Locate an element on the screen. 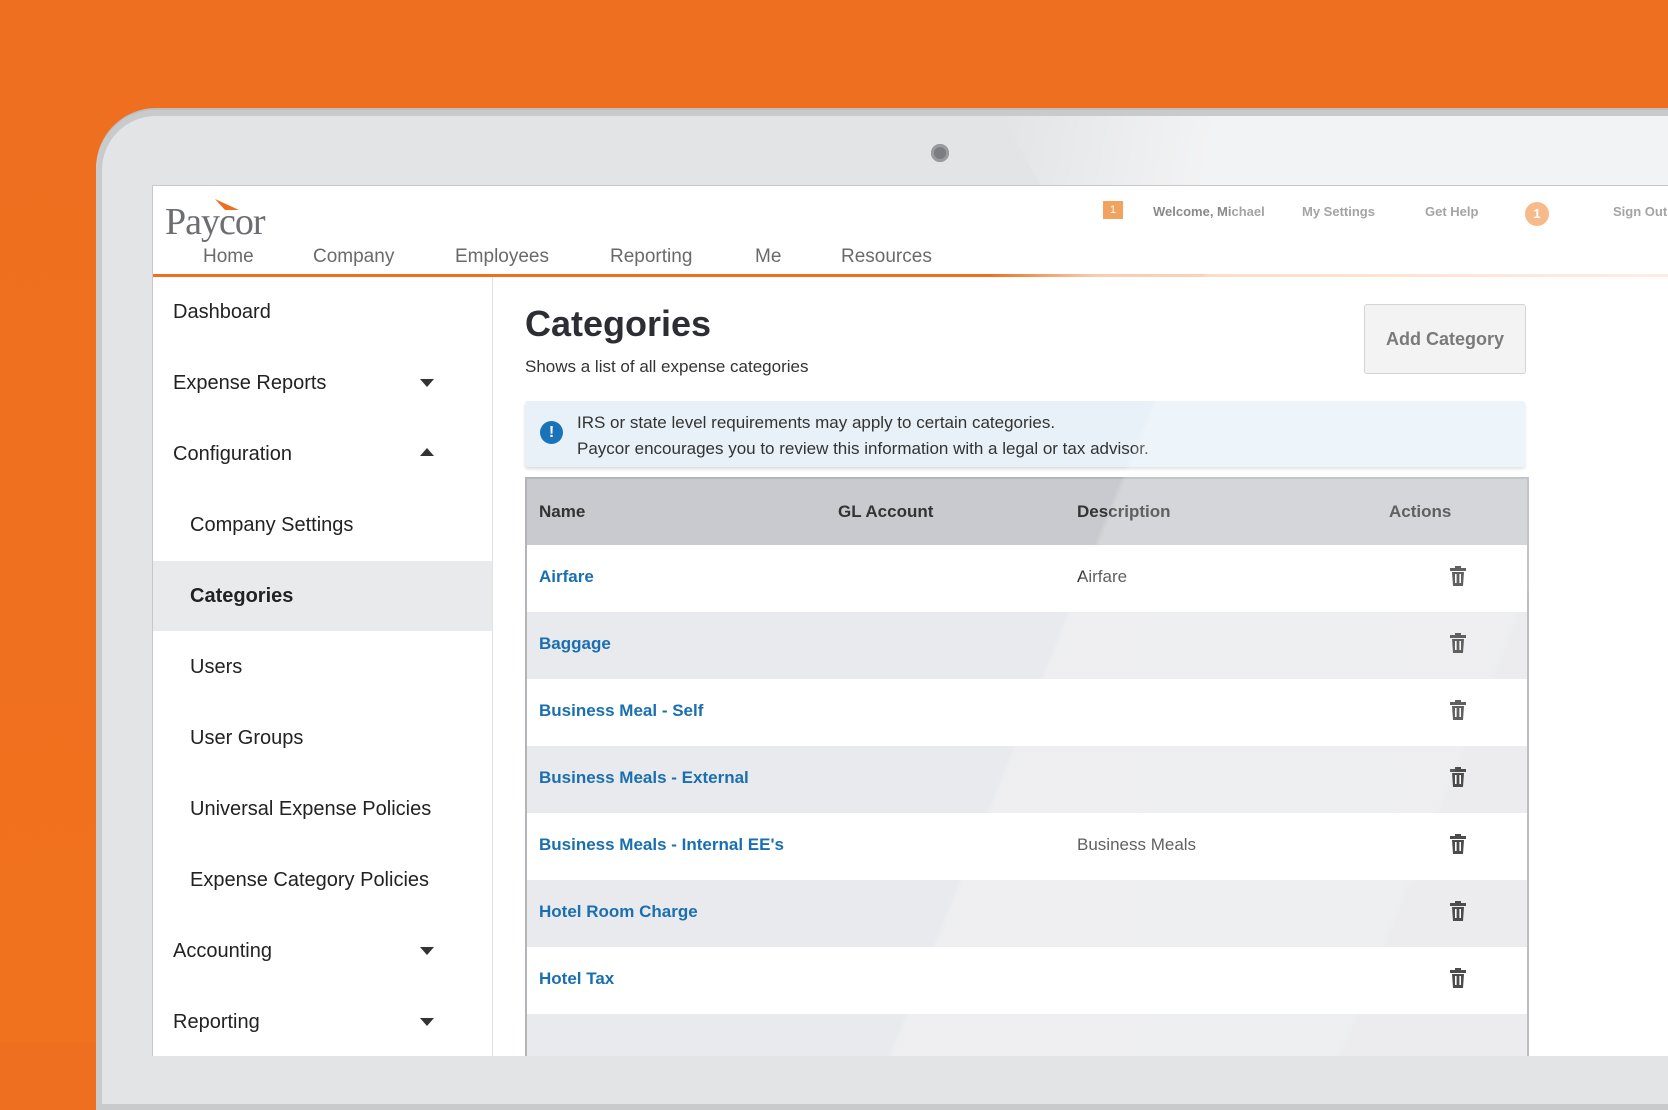  sidebar-item-label: Company Settings is located at coordinates (272, 525).